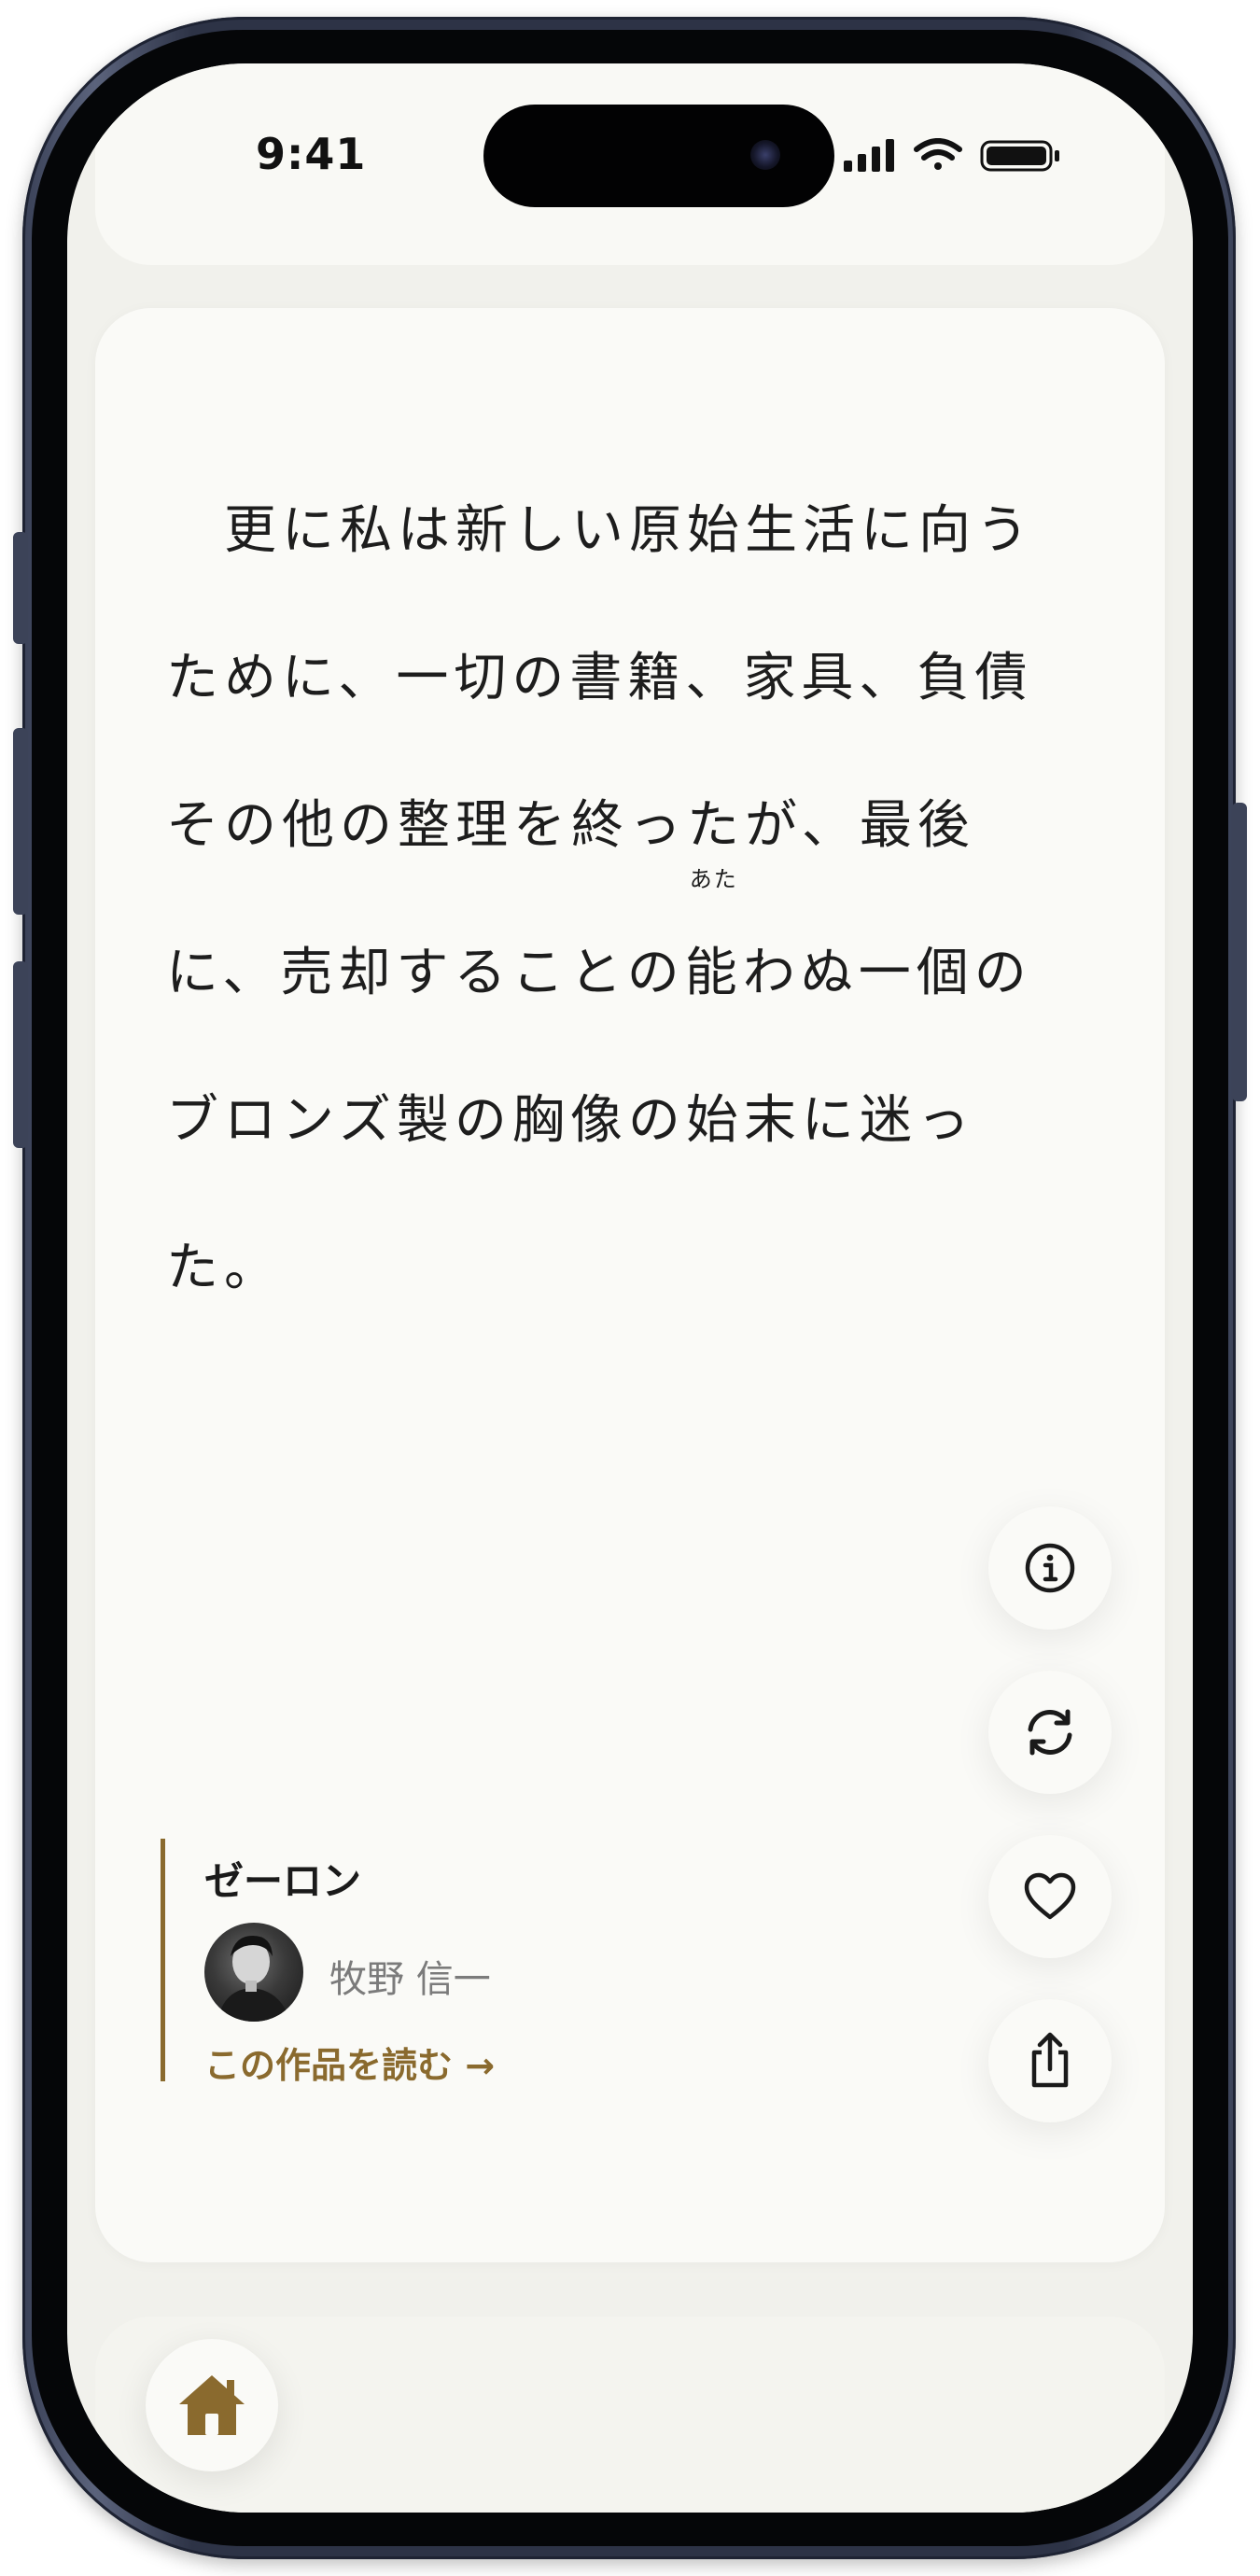  I want to click on front-camera, so click(765, 155).